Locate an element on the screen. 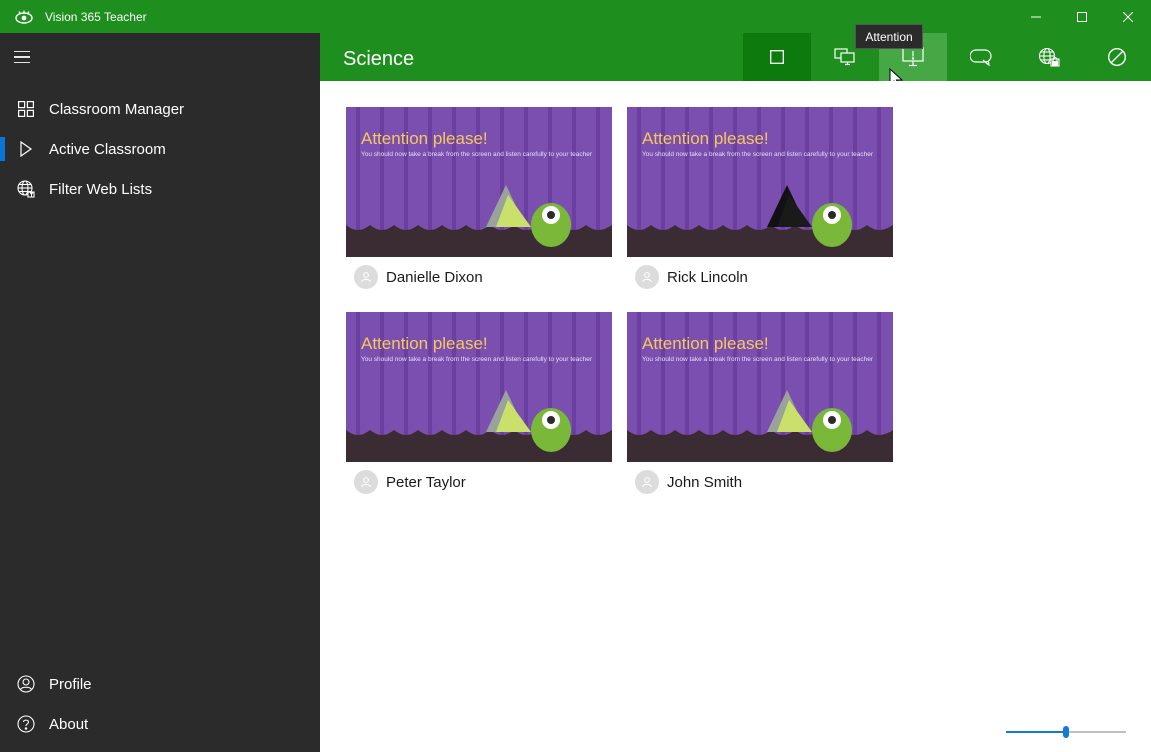  page-title: Science is located at coordinates (379, 59).